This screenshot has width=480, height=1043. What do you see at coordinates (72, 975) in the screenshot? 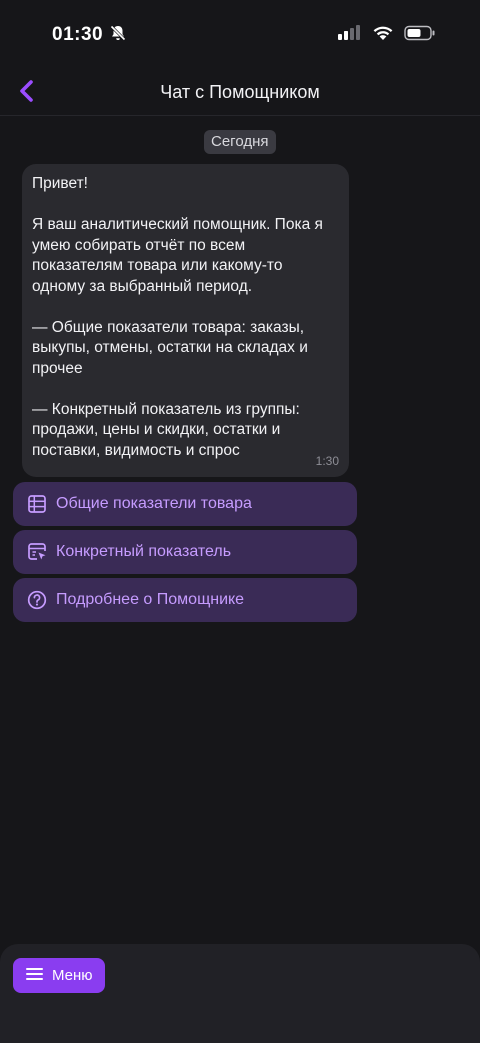
I see `menu-label: Меню` at bounding box center [72, 975].